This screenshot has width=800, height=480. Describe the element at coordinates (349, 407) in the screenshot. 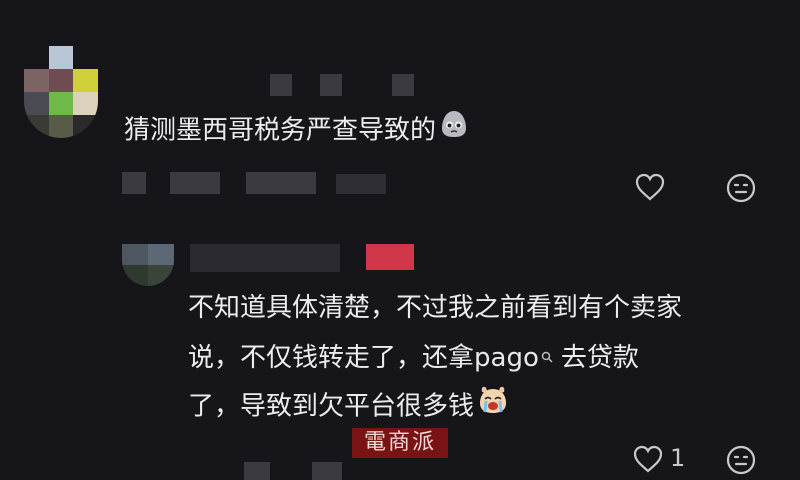

I see `reply-text-line3: 了，导致到欠平台很多钱` at that location.